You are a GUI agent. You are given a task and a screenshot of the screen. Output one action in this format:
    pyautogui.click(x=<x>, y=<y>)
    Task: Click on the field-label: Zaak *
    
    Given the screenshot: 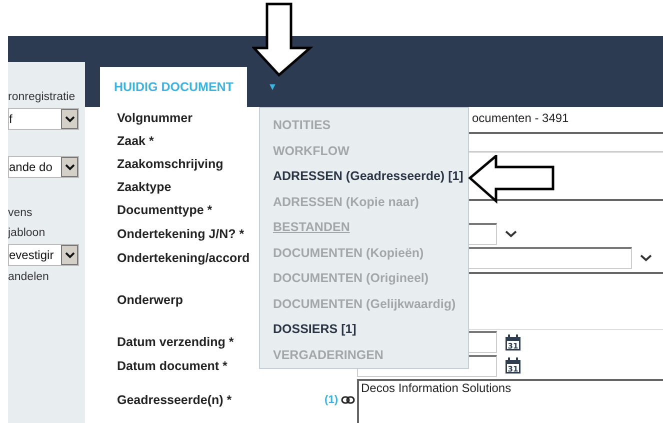 What is the action you would take?
    pyautogui.click(x=135, y=141)
    